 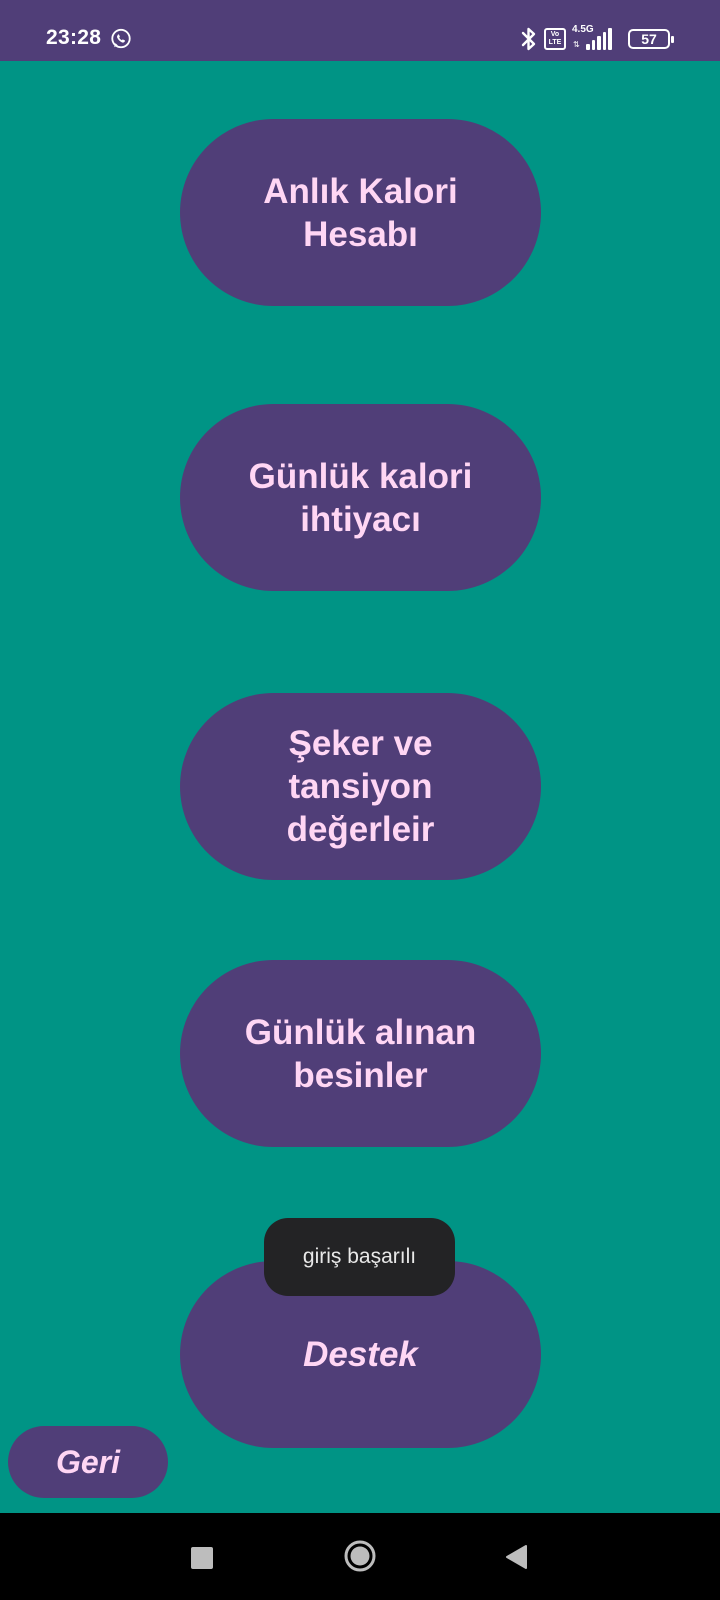 I want to click on sugar-pressure-button: Şeker ve tansiyon değerleir, so click(x=360, y=786).